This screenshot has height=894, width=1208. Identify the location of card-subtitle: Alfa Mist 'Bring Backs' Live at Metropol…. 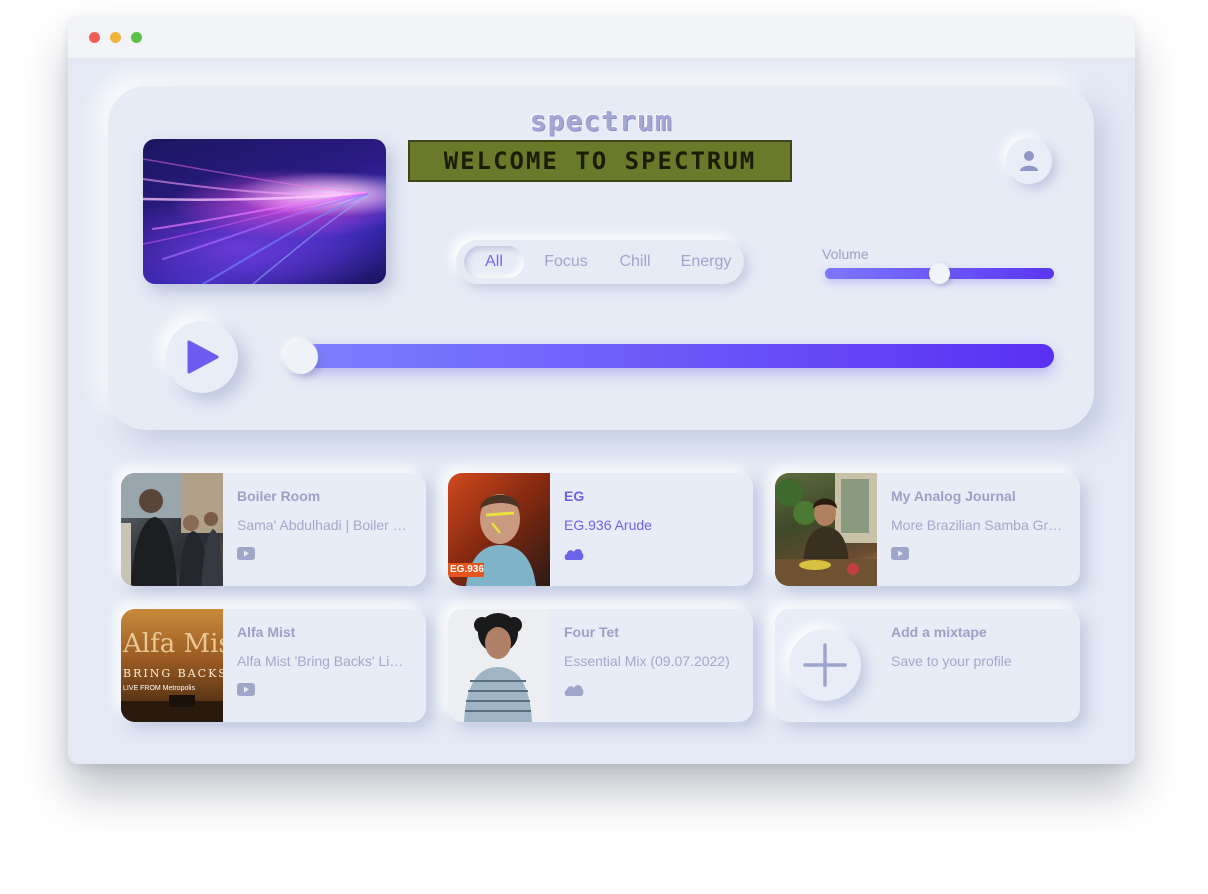
(323, 661).